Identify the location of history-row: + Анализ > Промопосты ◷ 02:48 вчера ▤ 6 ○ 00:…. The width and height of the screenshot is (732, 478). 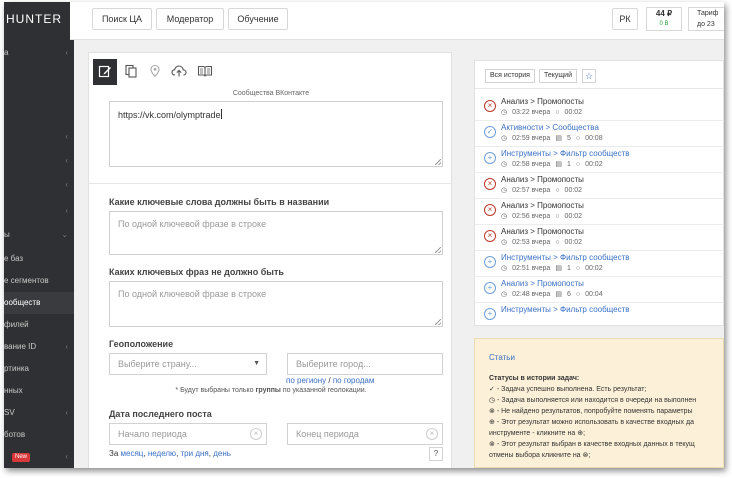
(599, 290).